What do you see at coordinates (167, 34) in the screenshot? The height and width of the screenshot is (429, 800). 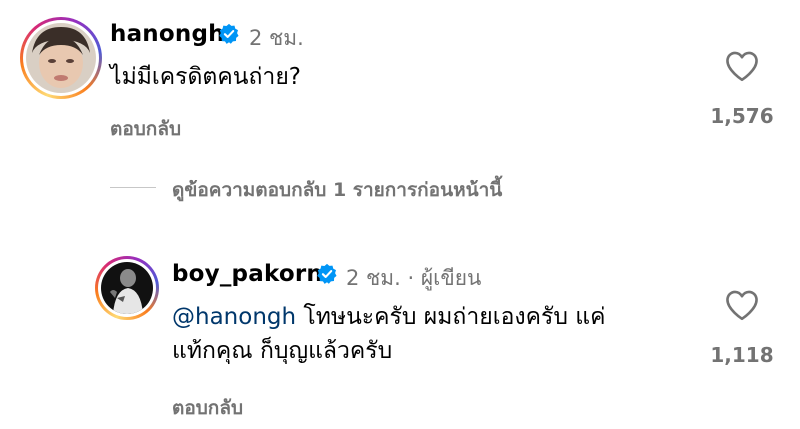 I see `comment-username: hanongh` at bounding box center [167, 34].